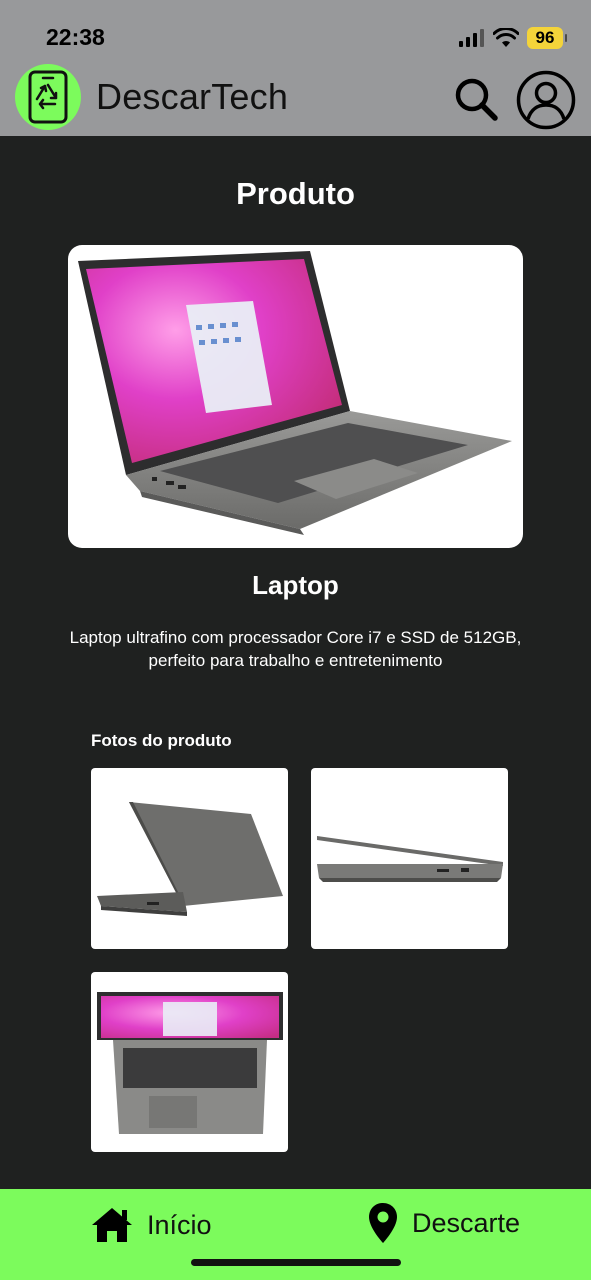  I want to click on status-icons: 96, so click(513, 38).